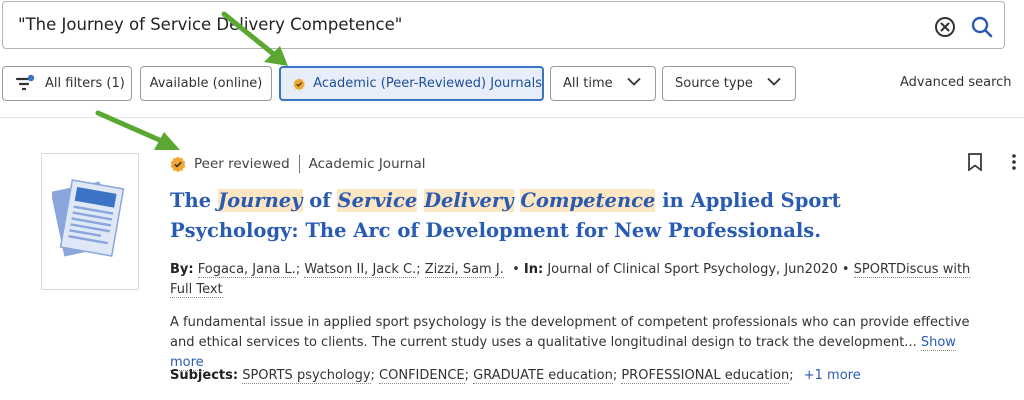  What do you see at coordinates (260, 200) in the screenshot?
I see `title-highlight: Journey` at bounding box center [260, 200].